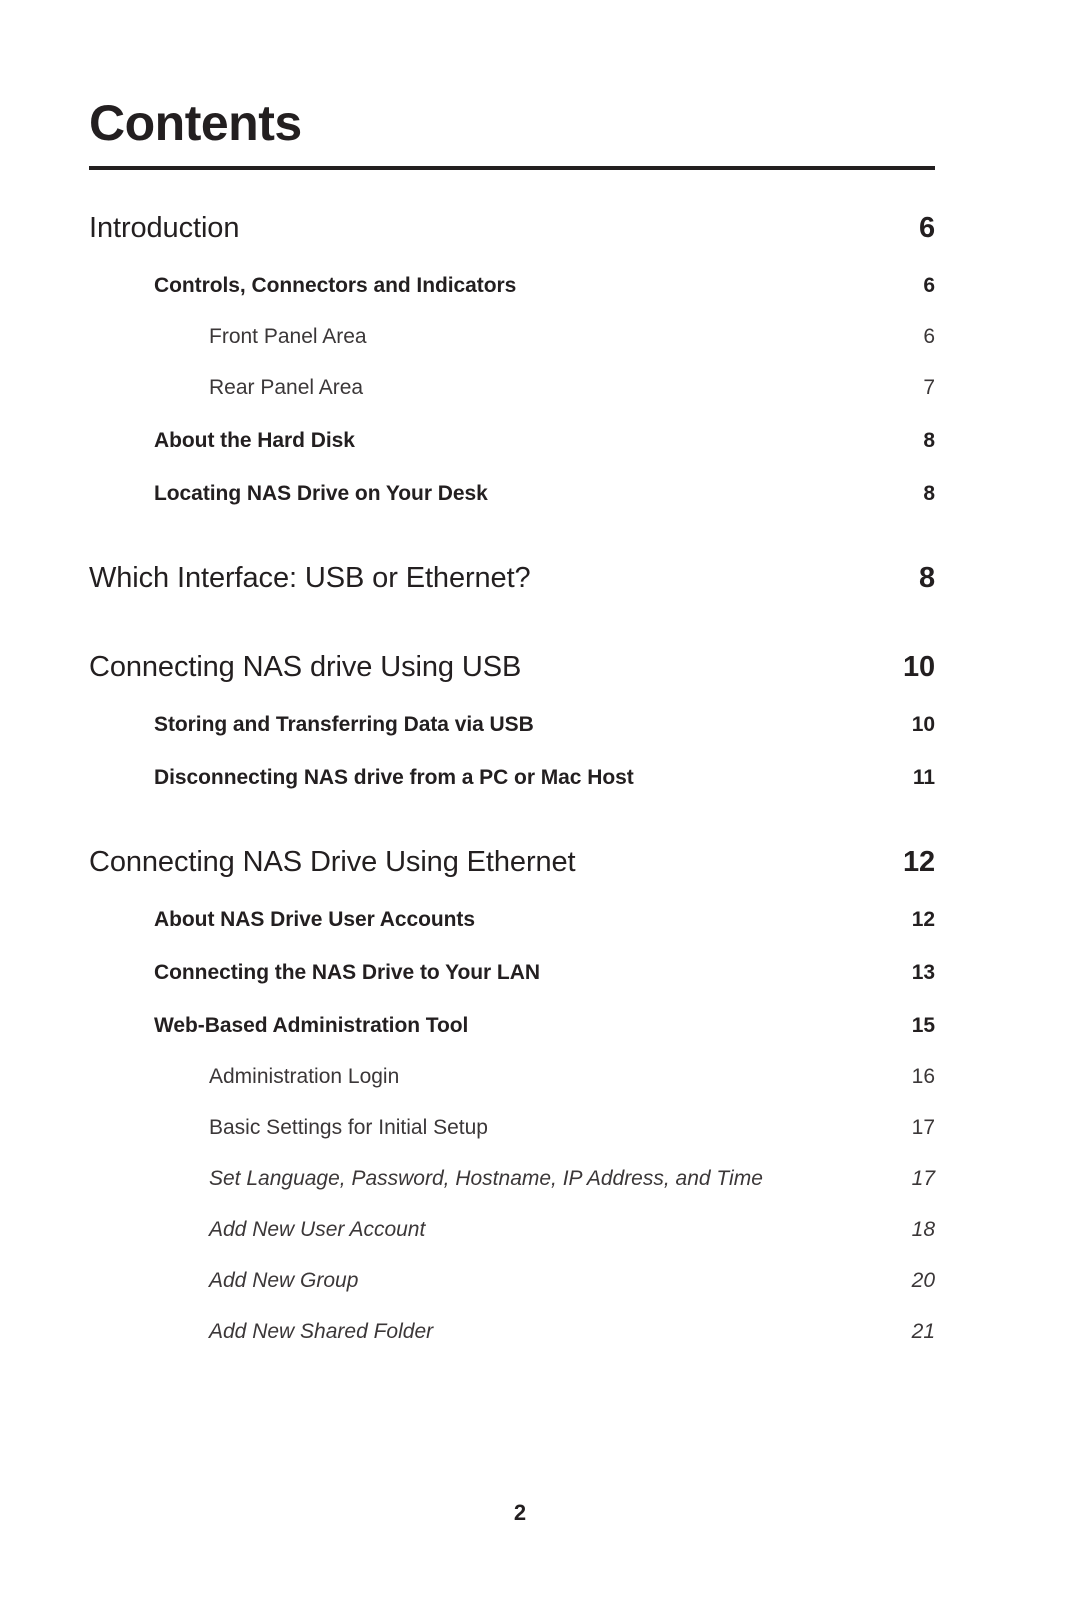 This screenshot has width=1080, height=1620. What do you see at coordinates (348, 1127) in the screenshot?
I see `toc-entry-label: Basic Settings for Initial Setup` at bounding box center [348, 1127].